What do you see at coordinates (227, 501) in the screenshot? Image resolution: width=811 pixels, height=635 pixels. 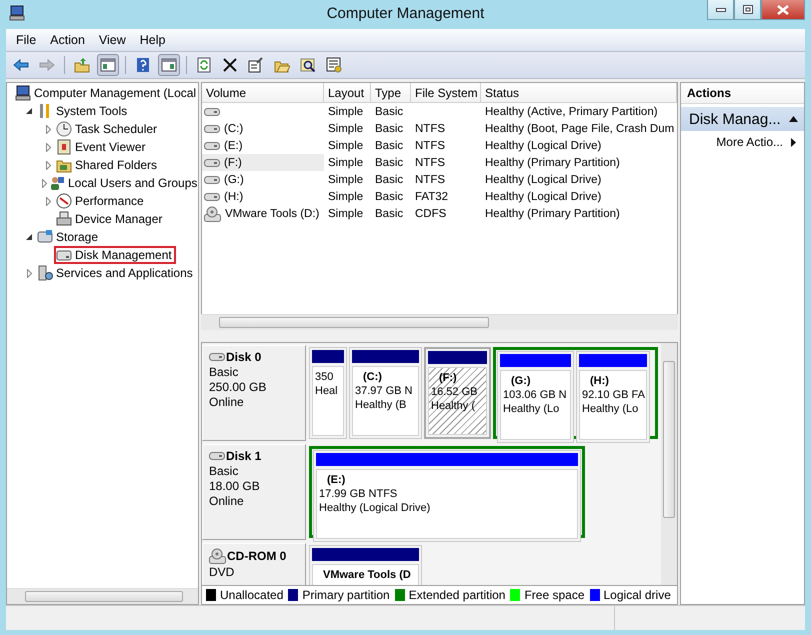 I see `disk-detail: Online` at bounding box center [227, 501].